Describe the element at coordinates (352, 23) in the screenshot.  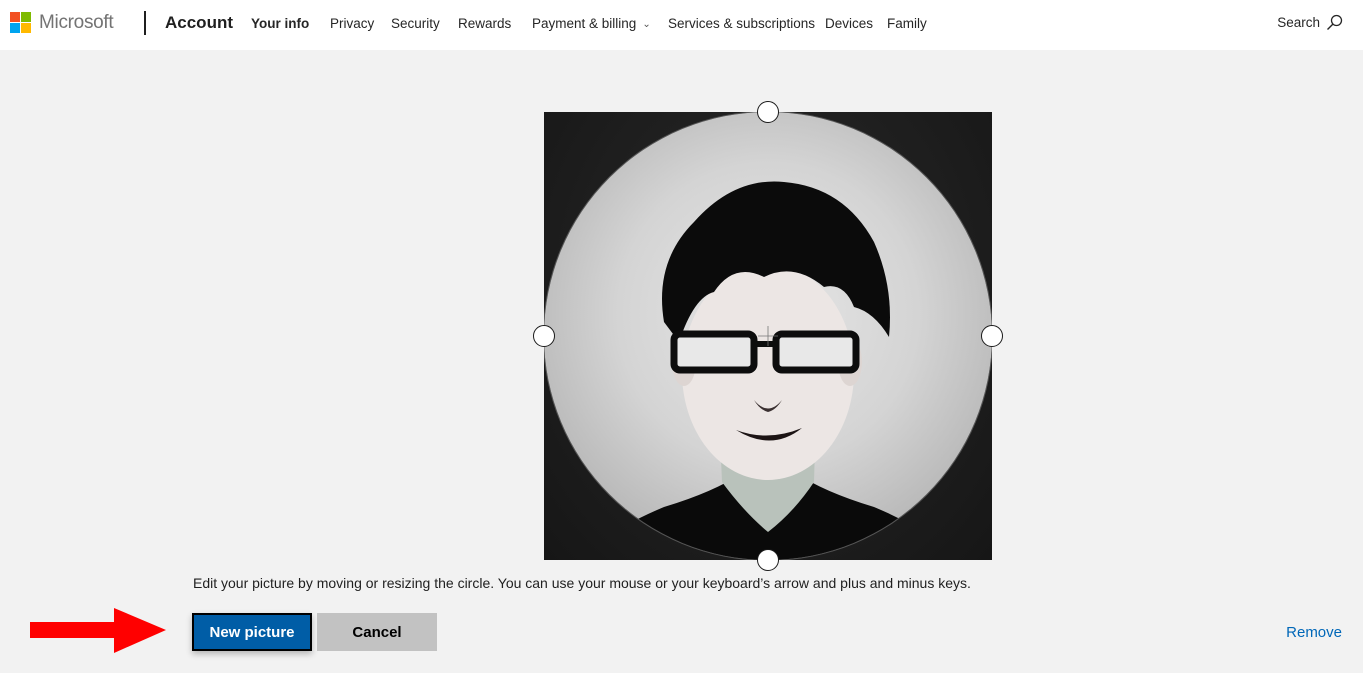
I see `nav-privacy: Privacy` at that location.